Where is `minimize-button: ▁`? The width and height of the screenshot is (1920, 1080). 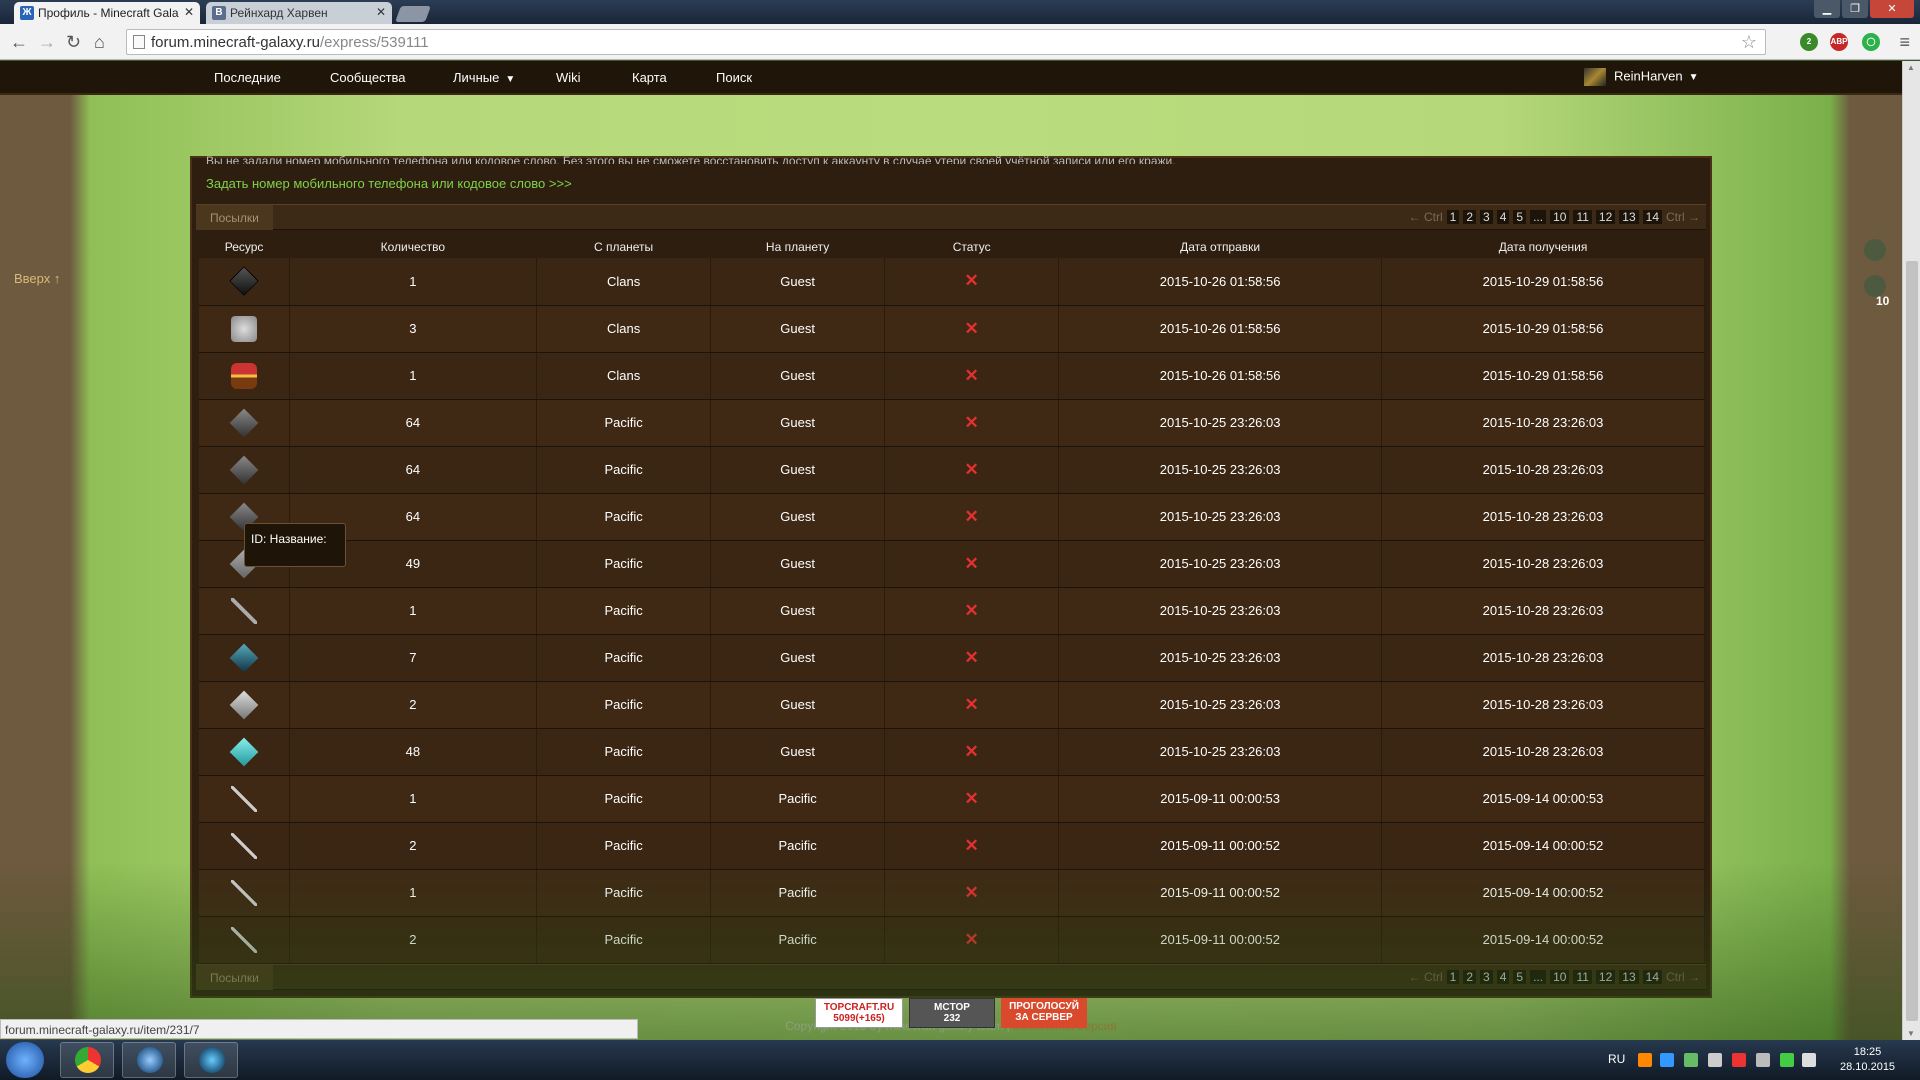 minimize-button: ▁ is located at coordinates (1827, 9).